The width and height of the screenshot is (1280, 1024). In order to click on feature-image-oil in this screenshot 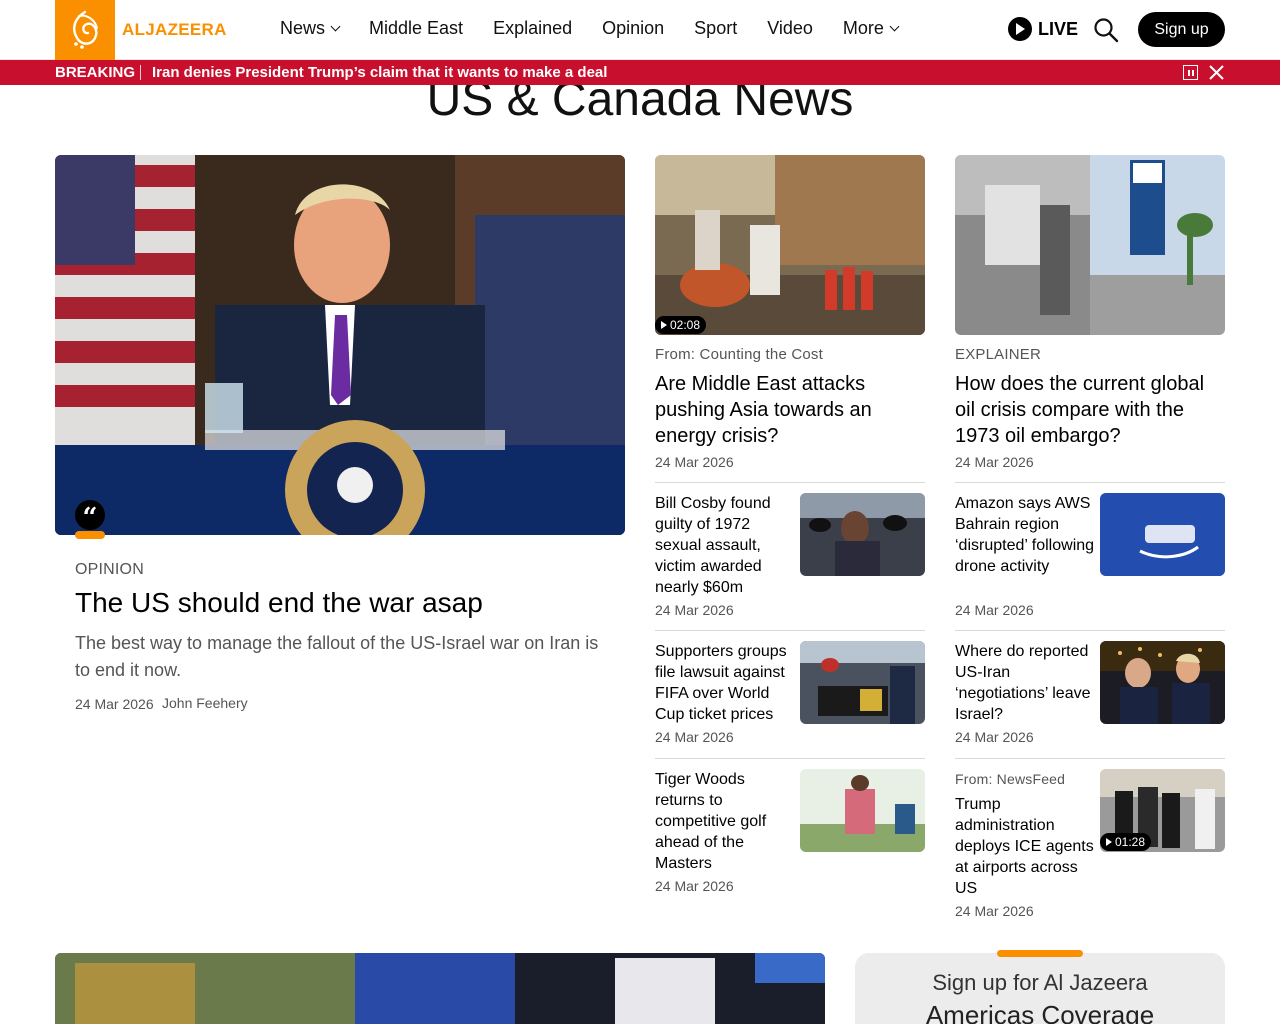, I will do `click(1090, 245)`.